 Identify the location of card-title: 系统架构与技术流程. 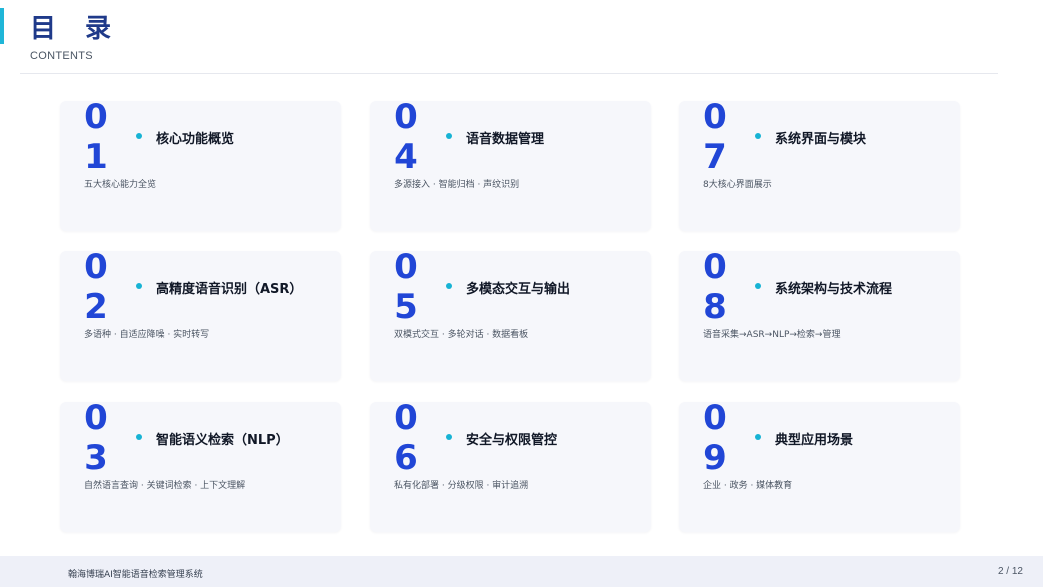
(834, 289).